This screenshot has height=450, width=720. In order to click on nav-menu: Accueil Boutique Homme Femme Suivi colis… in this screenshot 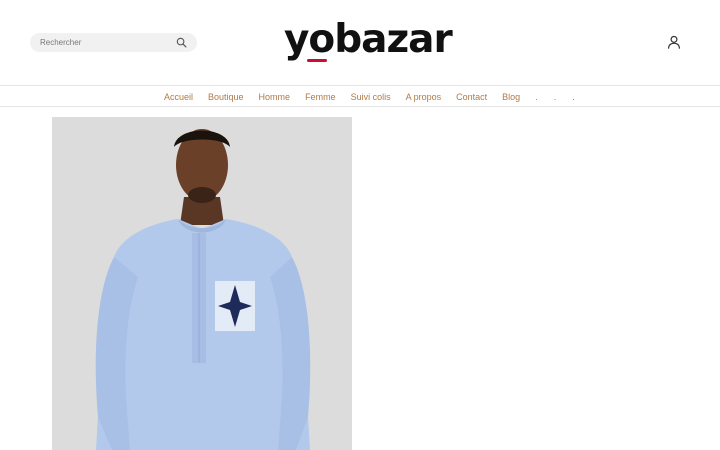, I will do `click(377, 97)`.